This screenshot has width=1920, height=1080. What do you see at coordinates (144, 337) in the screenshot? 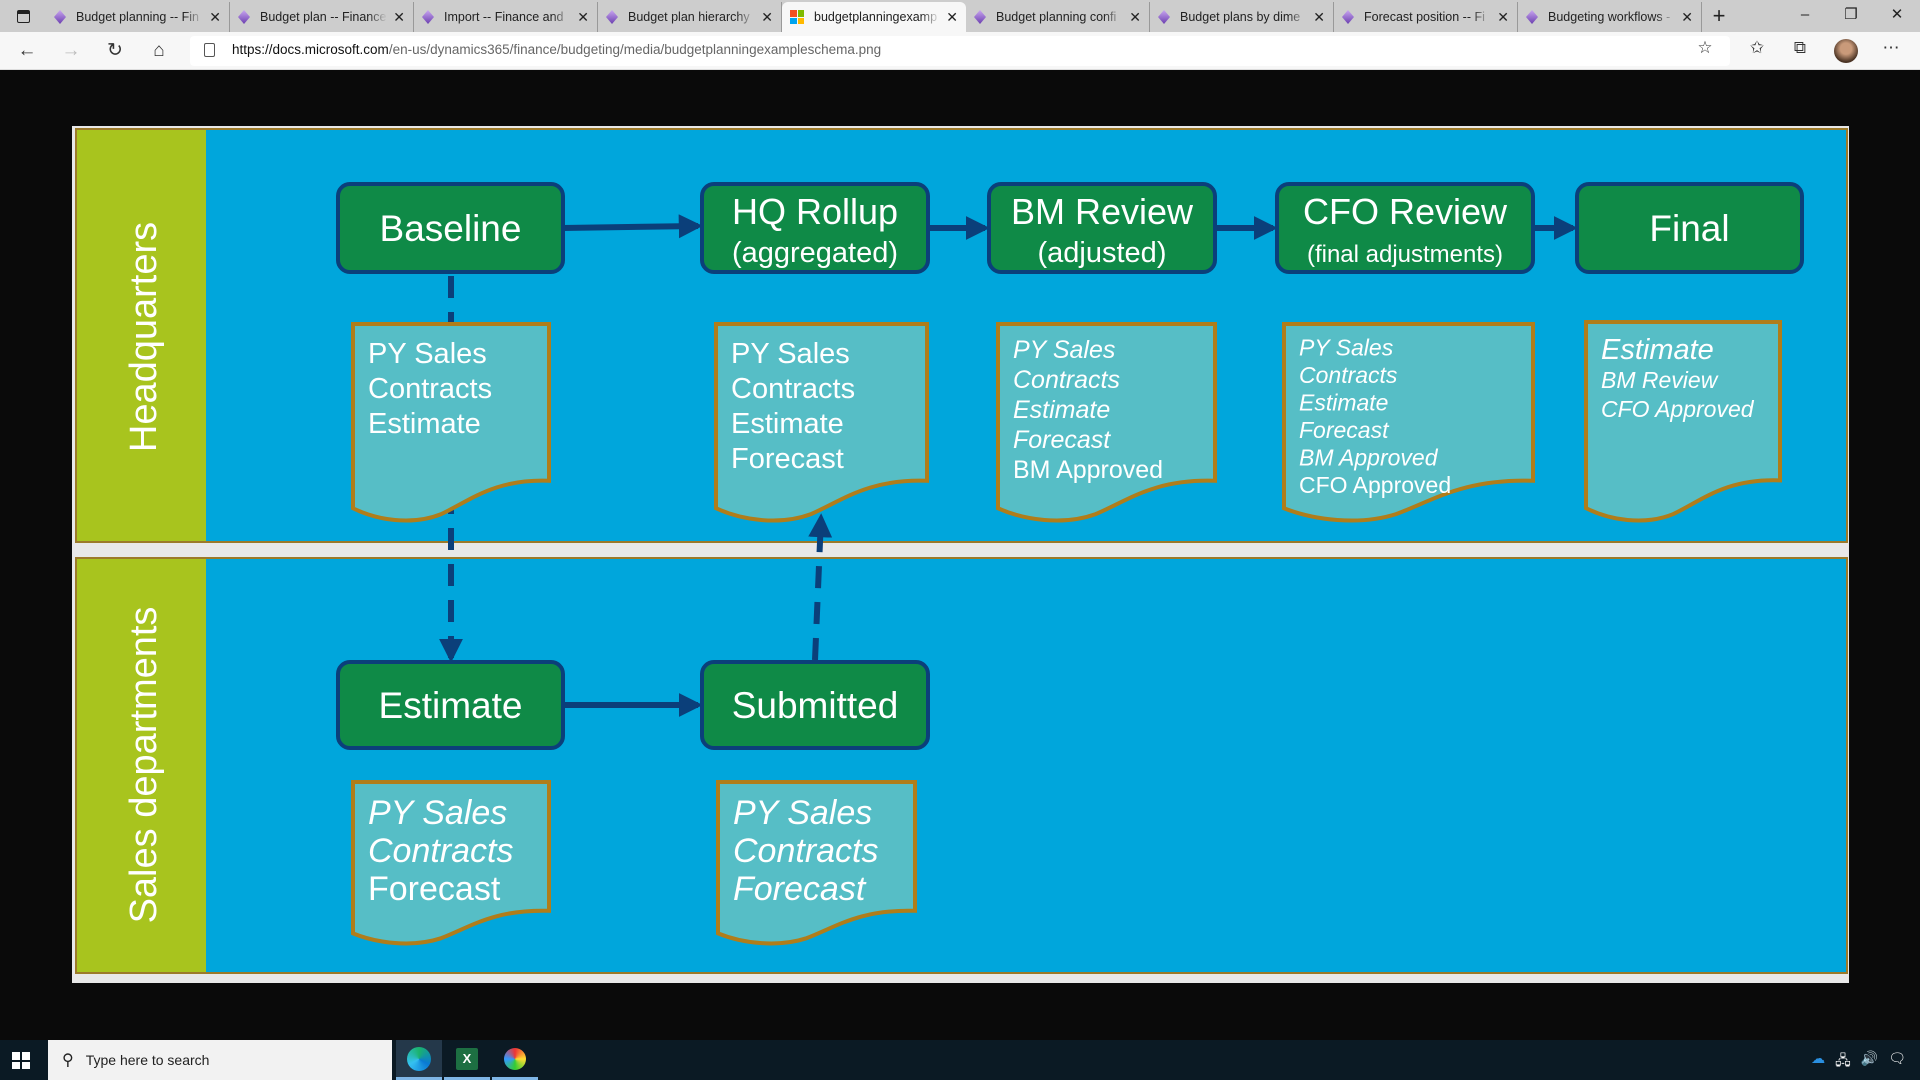
I see `lane-label-headquarters: Headquarters` at bounding box center [144, 337].